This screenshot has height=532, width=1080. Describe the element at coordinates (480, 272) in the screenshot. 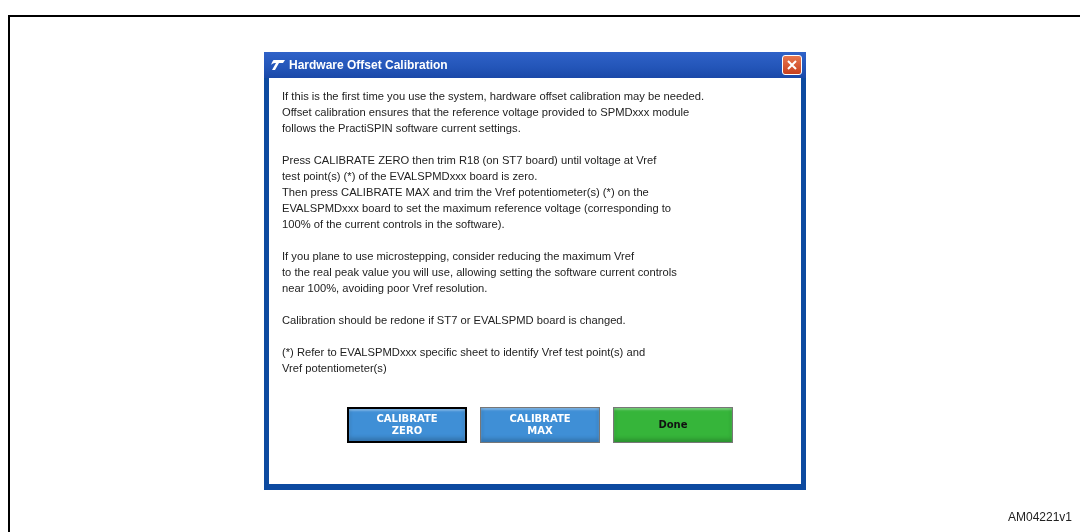

I see `paragraph: If you plane to use microstepping, consider reducing the maximum Vref to the real peak value you will use, allowing setting the software current controls near 100%, avoiding poor Vref resolution.` at that location.